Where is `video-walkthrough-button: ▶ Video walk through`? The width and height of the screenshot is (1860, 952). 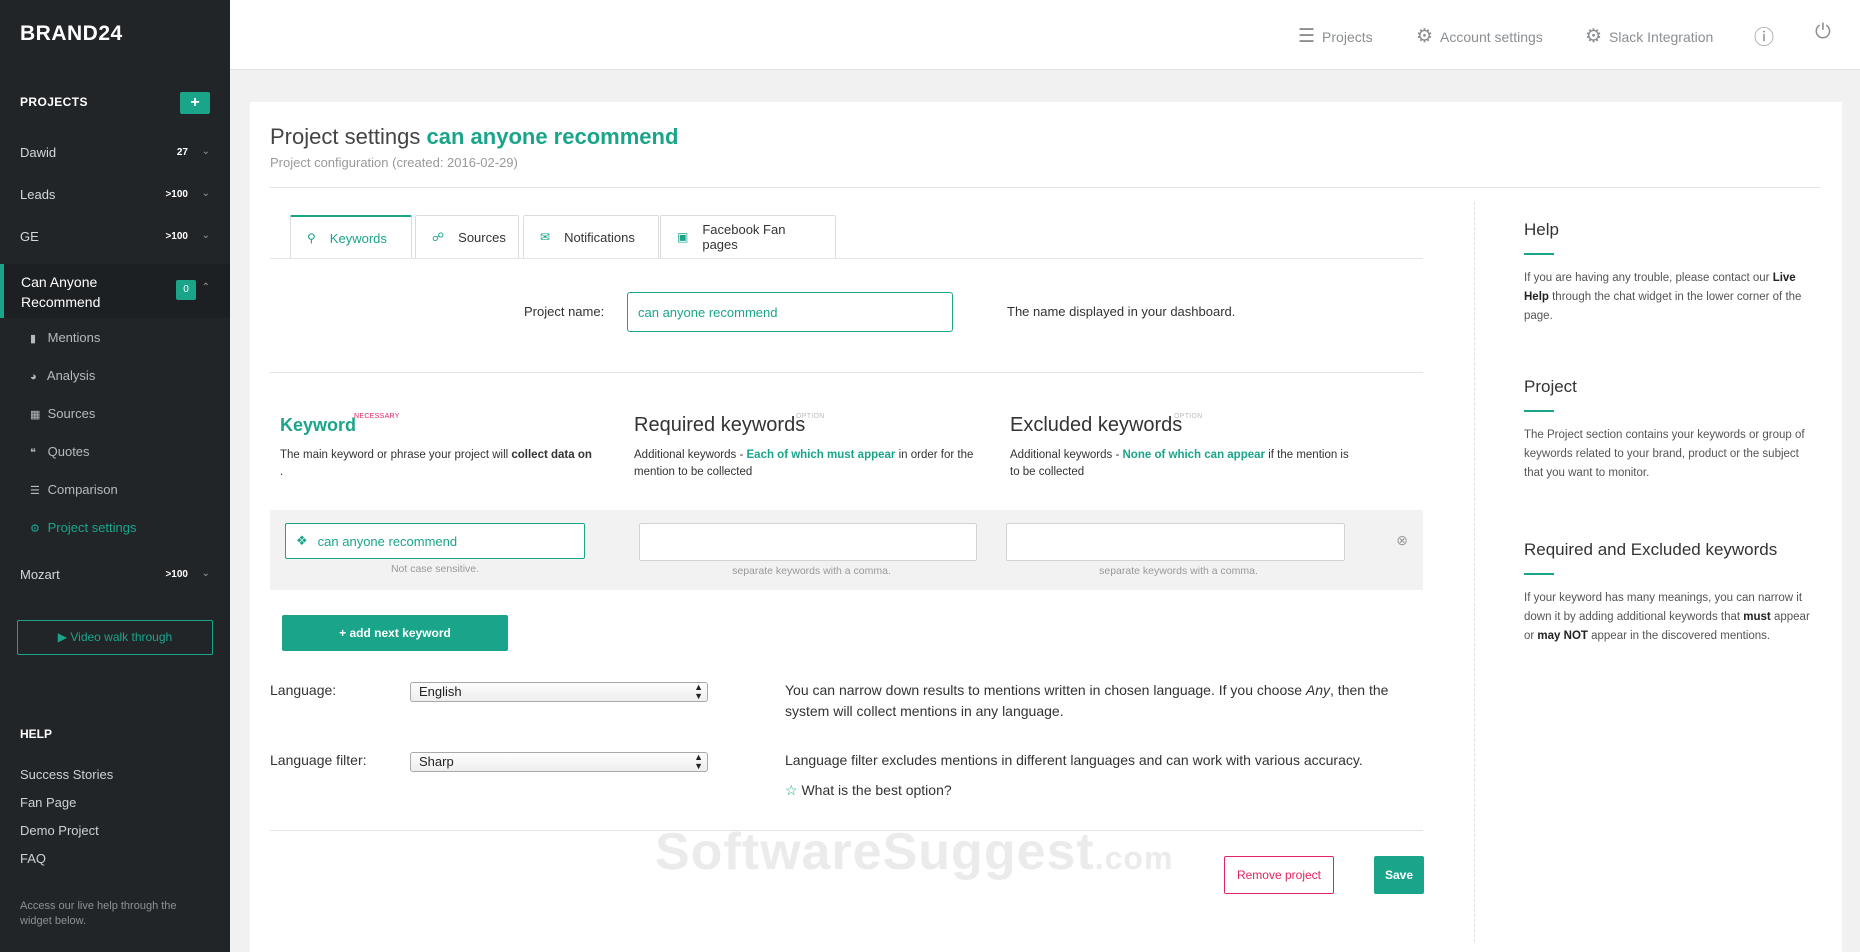
video-walkthrough-button: ▶ Video walk through is located at coordinates (115, 637).